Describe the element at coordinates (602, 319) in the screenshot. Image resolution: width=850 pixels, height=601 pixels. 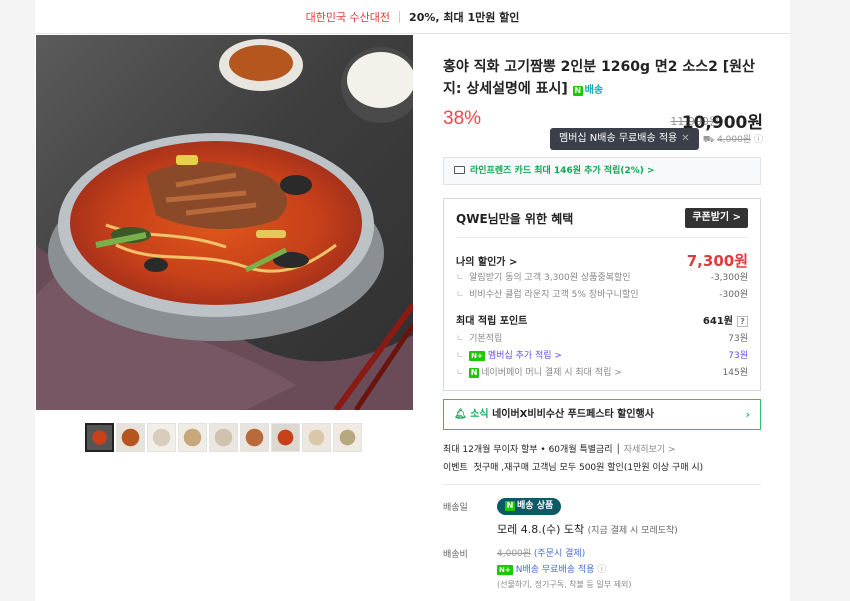
I see `max-points-row: 최대 적립 포인트 641원?` at that location.